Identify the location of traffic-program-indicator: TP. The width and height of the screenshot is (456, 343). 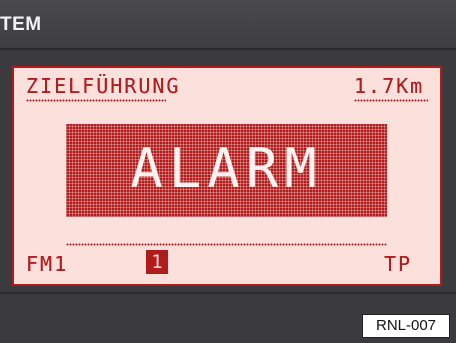
(398, 264).